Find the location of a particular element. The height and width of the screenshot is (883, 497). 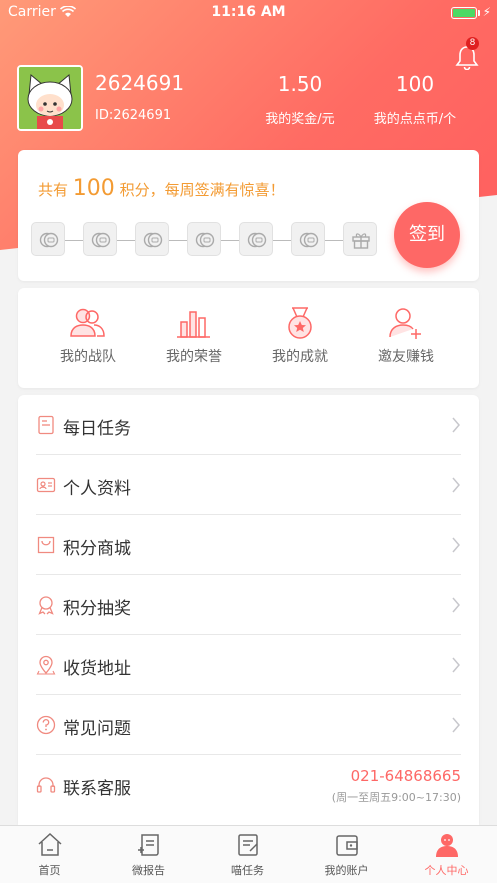

avatar is located at coordinates (50, 98).